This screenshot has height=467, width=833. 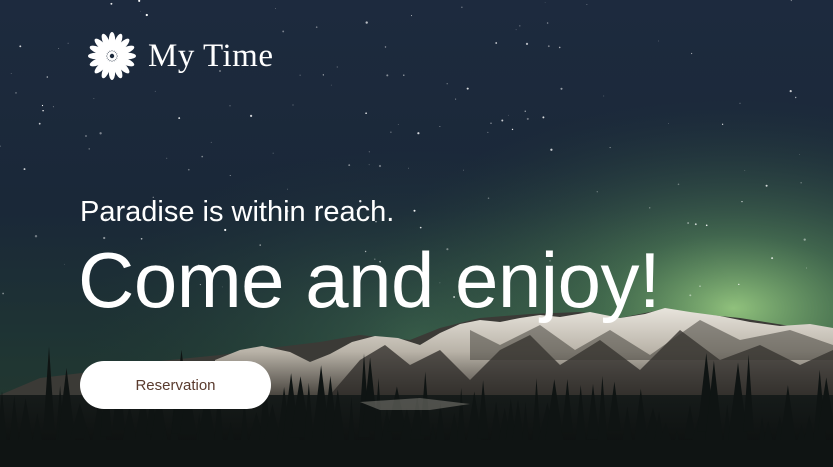 What do you see at coordinates (175, 385) in the screenshot?
I see `reservation-button: Reservation` at bounding box center [175, 385].